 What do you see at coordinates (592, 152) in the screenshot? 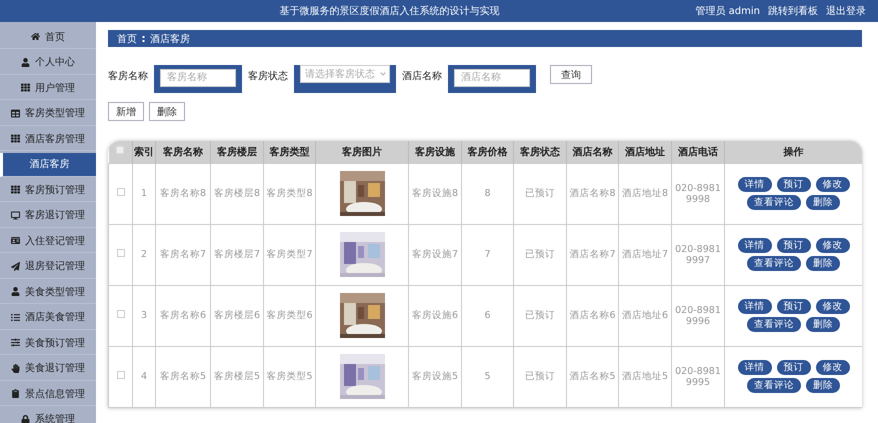
I see `column-header: 酒店名称` at bounding box center [592, 152].